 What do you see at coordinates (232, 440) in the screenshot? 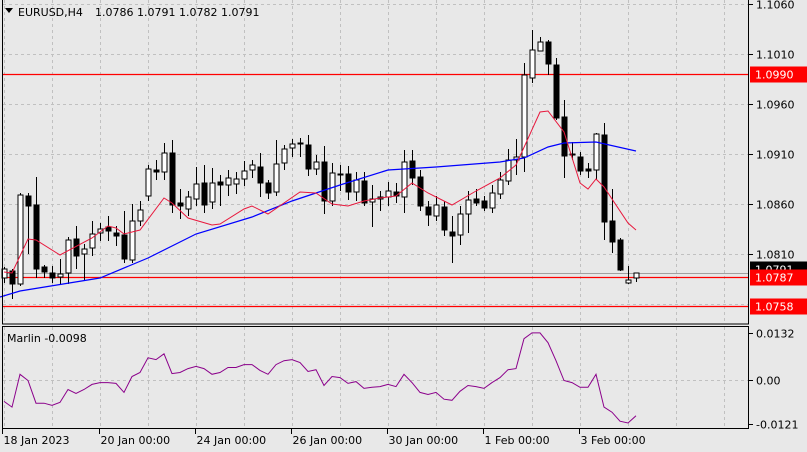
I see `time-tick-label: 24 Jan 00:00` at bounding box center [232, 440].